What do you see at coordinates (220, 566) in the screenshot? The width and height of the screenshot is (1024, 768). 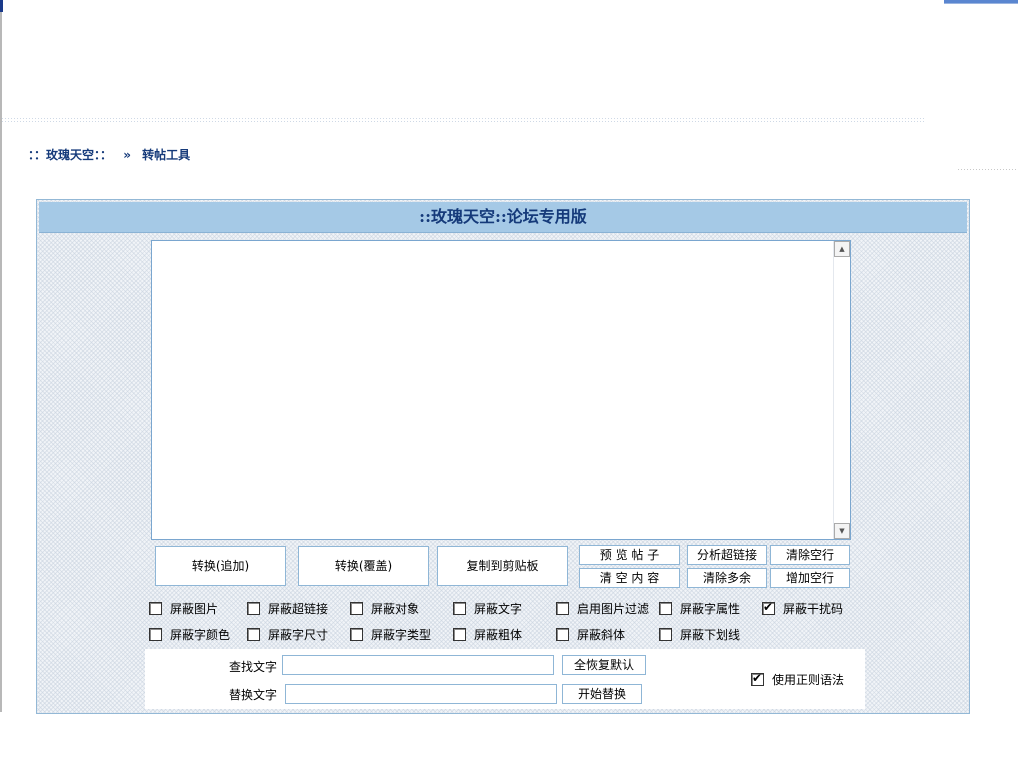 I see `convert-append-button: 转换(追加)` at bounding box center [220, 566].